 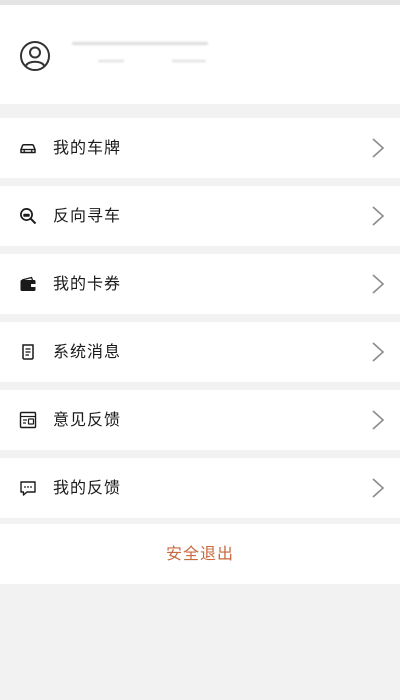 What do you see at coordinates (28, 488) in the screenshot?
I see `chat-bubble-icon` at bounding box center [28, 488].